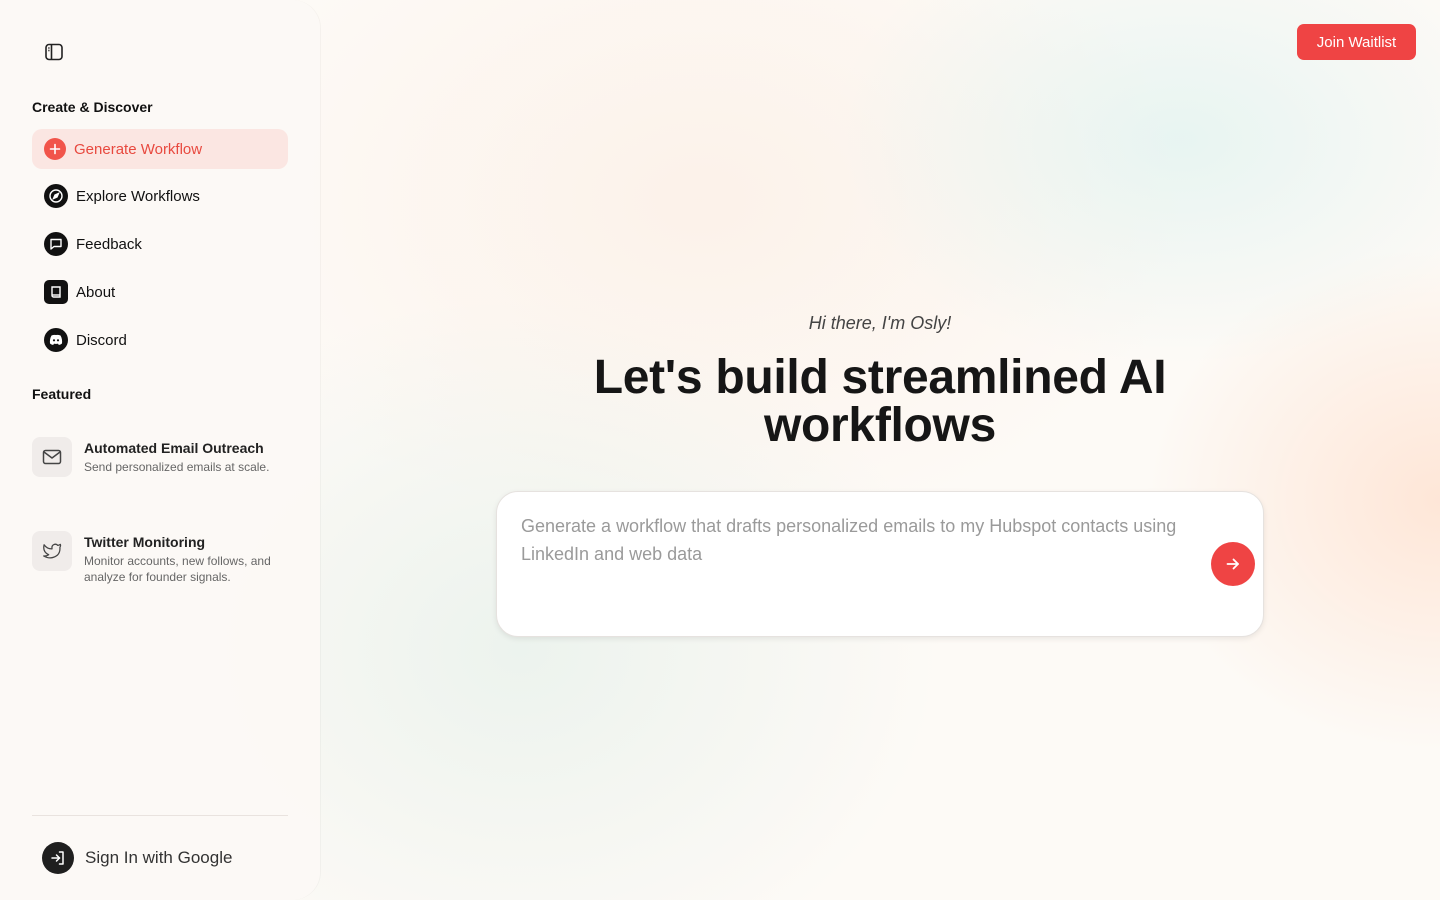 This screenshot has width=1440, height=900. I want to click on sidebar-item-label: Discord, so click(101, 340).